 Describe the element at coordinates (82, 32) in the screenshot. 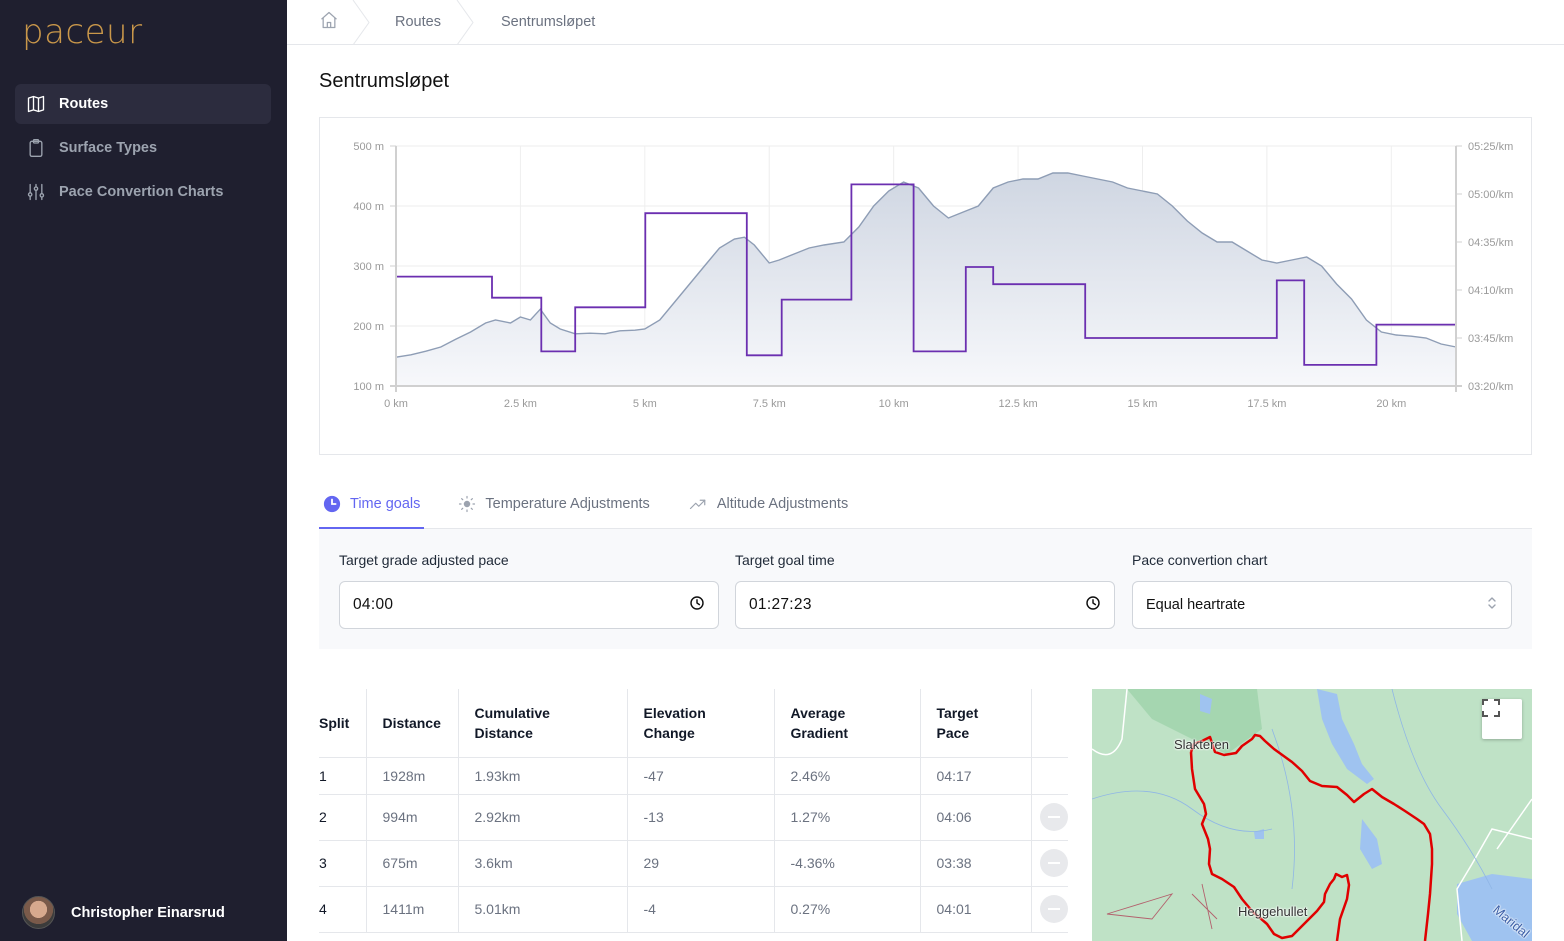

I see `logo: paceur` at that location.